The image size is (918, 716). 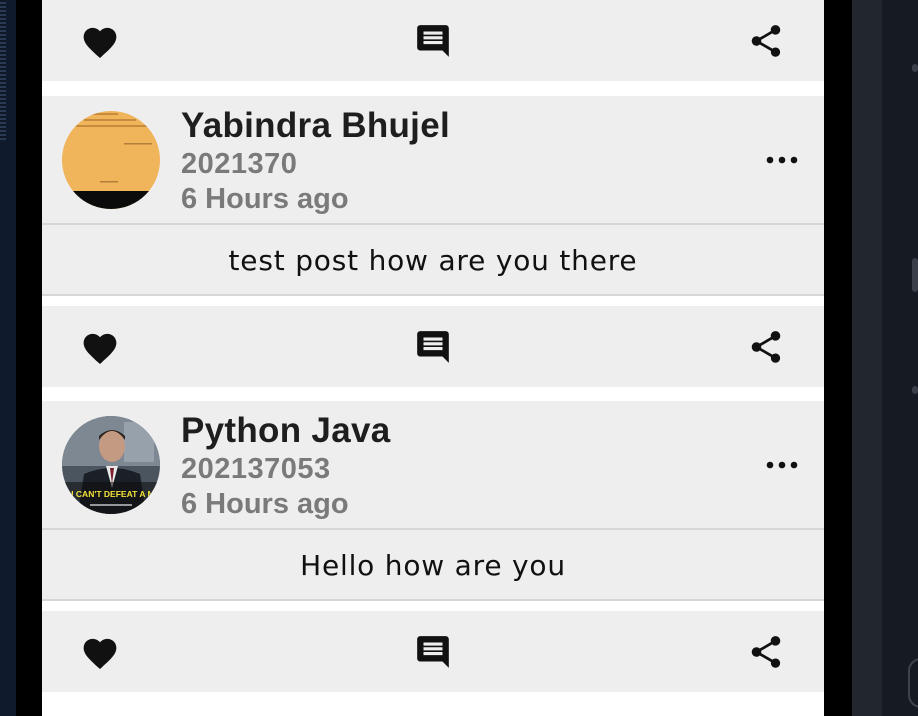 What do you see at coordinates (8, 358) in the screenshot?
I see `desktop-left-edge` at bounding box center [8, 358].